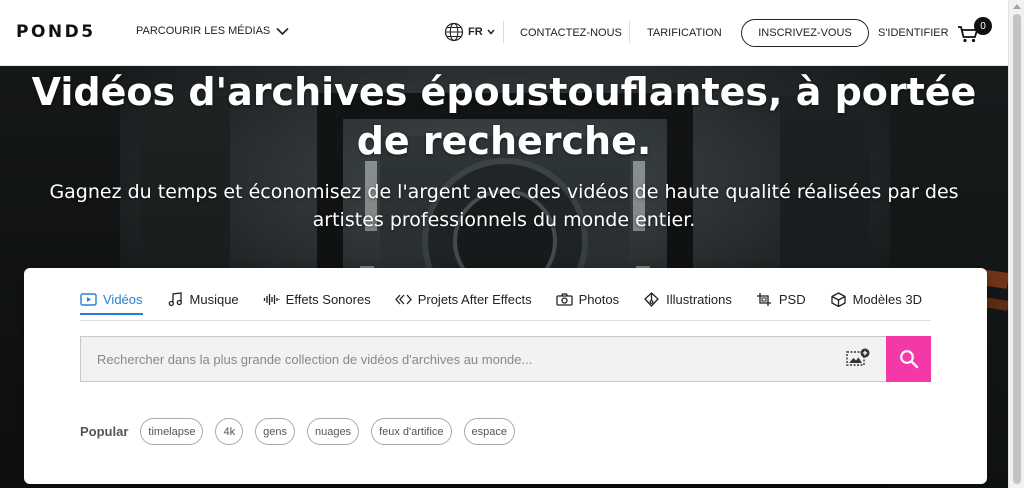 The image size is (1024, 488). What do you see at coordinates (913, 33) in the screenshot?
I see `login-link: S'IDENTIFIER` at bounding box center [913, 33].